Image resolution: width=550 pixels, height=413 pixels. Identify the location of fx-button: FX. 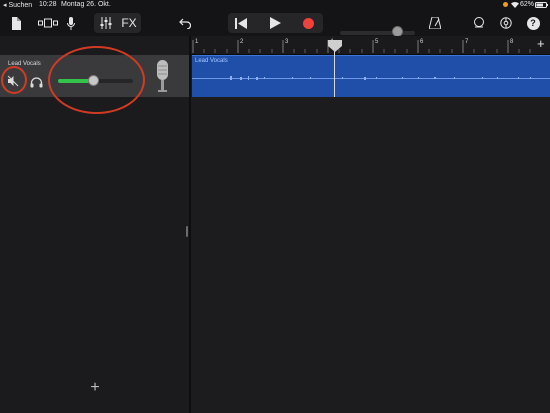
(129, 23).